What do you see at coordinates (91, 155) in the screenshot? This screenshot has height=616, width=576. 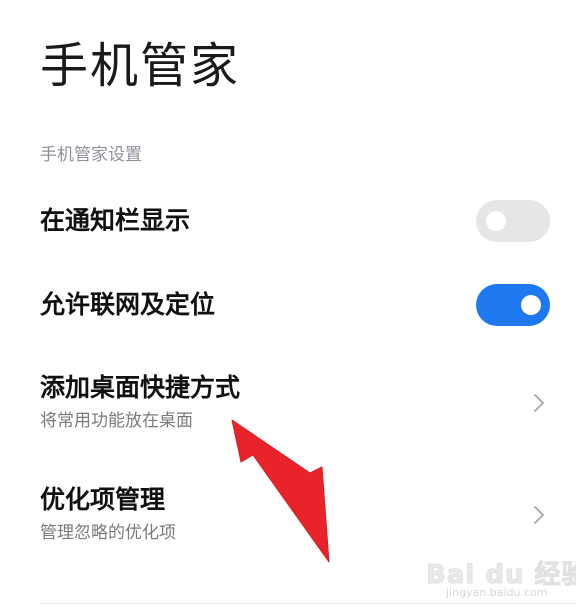 I see `section-header: 手机管家设置` at bounding box center [91, 155].